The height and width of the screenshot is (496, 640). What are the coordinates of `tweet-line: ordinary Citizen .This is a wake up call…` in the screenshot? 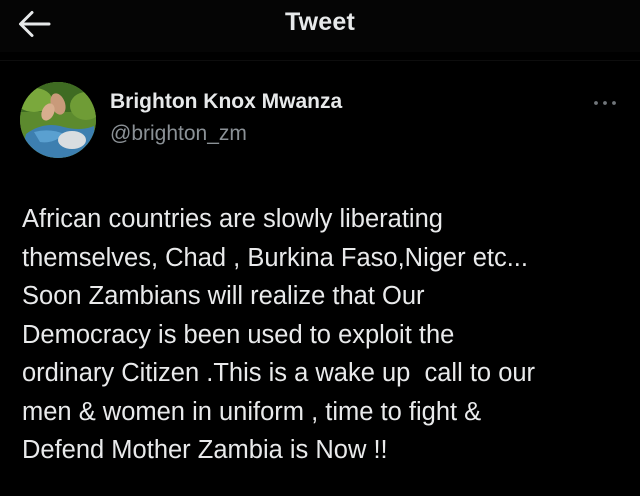 It's located at (279, 373).